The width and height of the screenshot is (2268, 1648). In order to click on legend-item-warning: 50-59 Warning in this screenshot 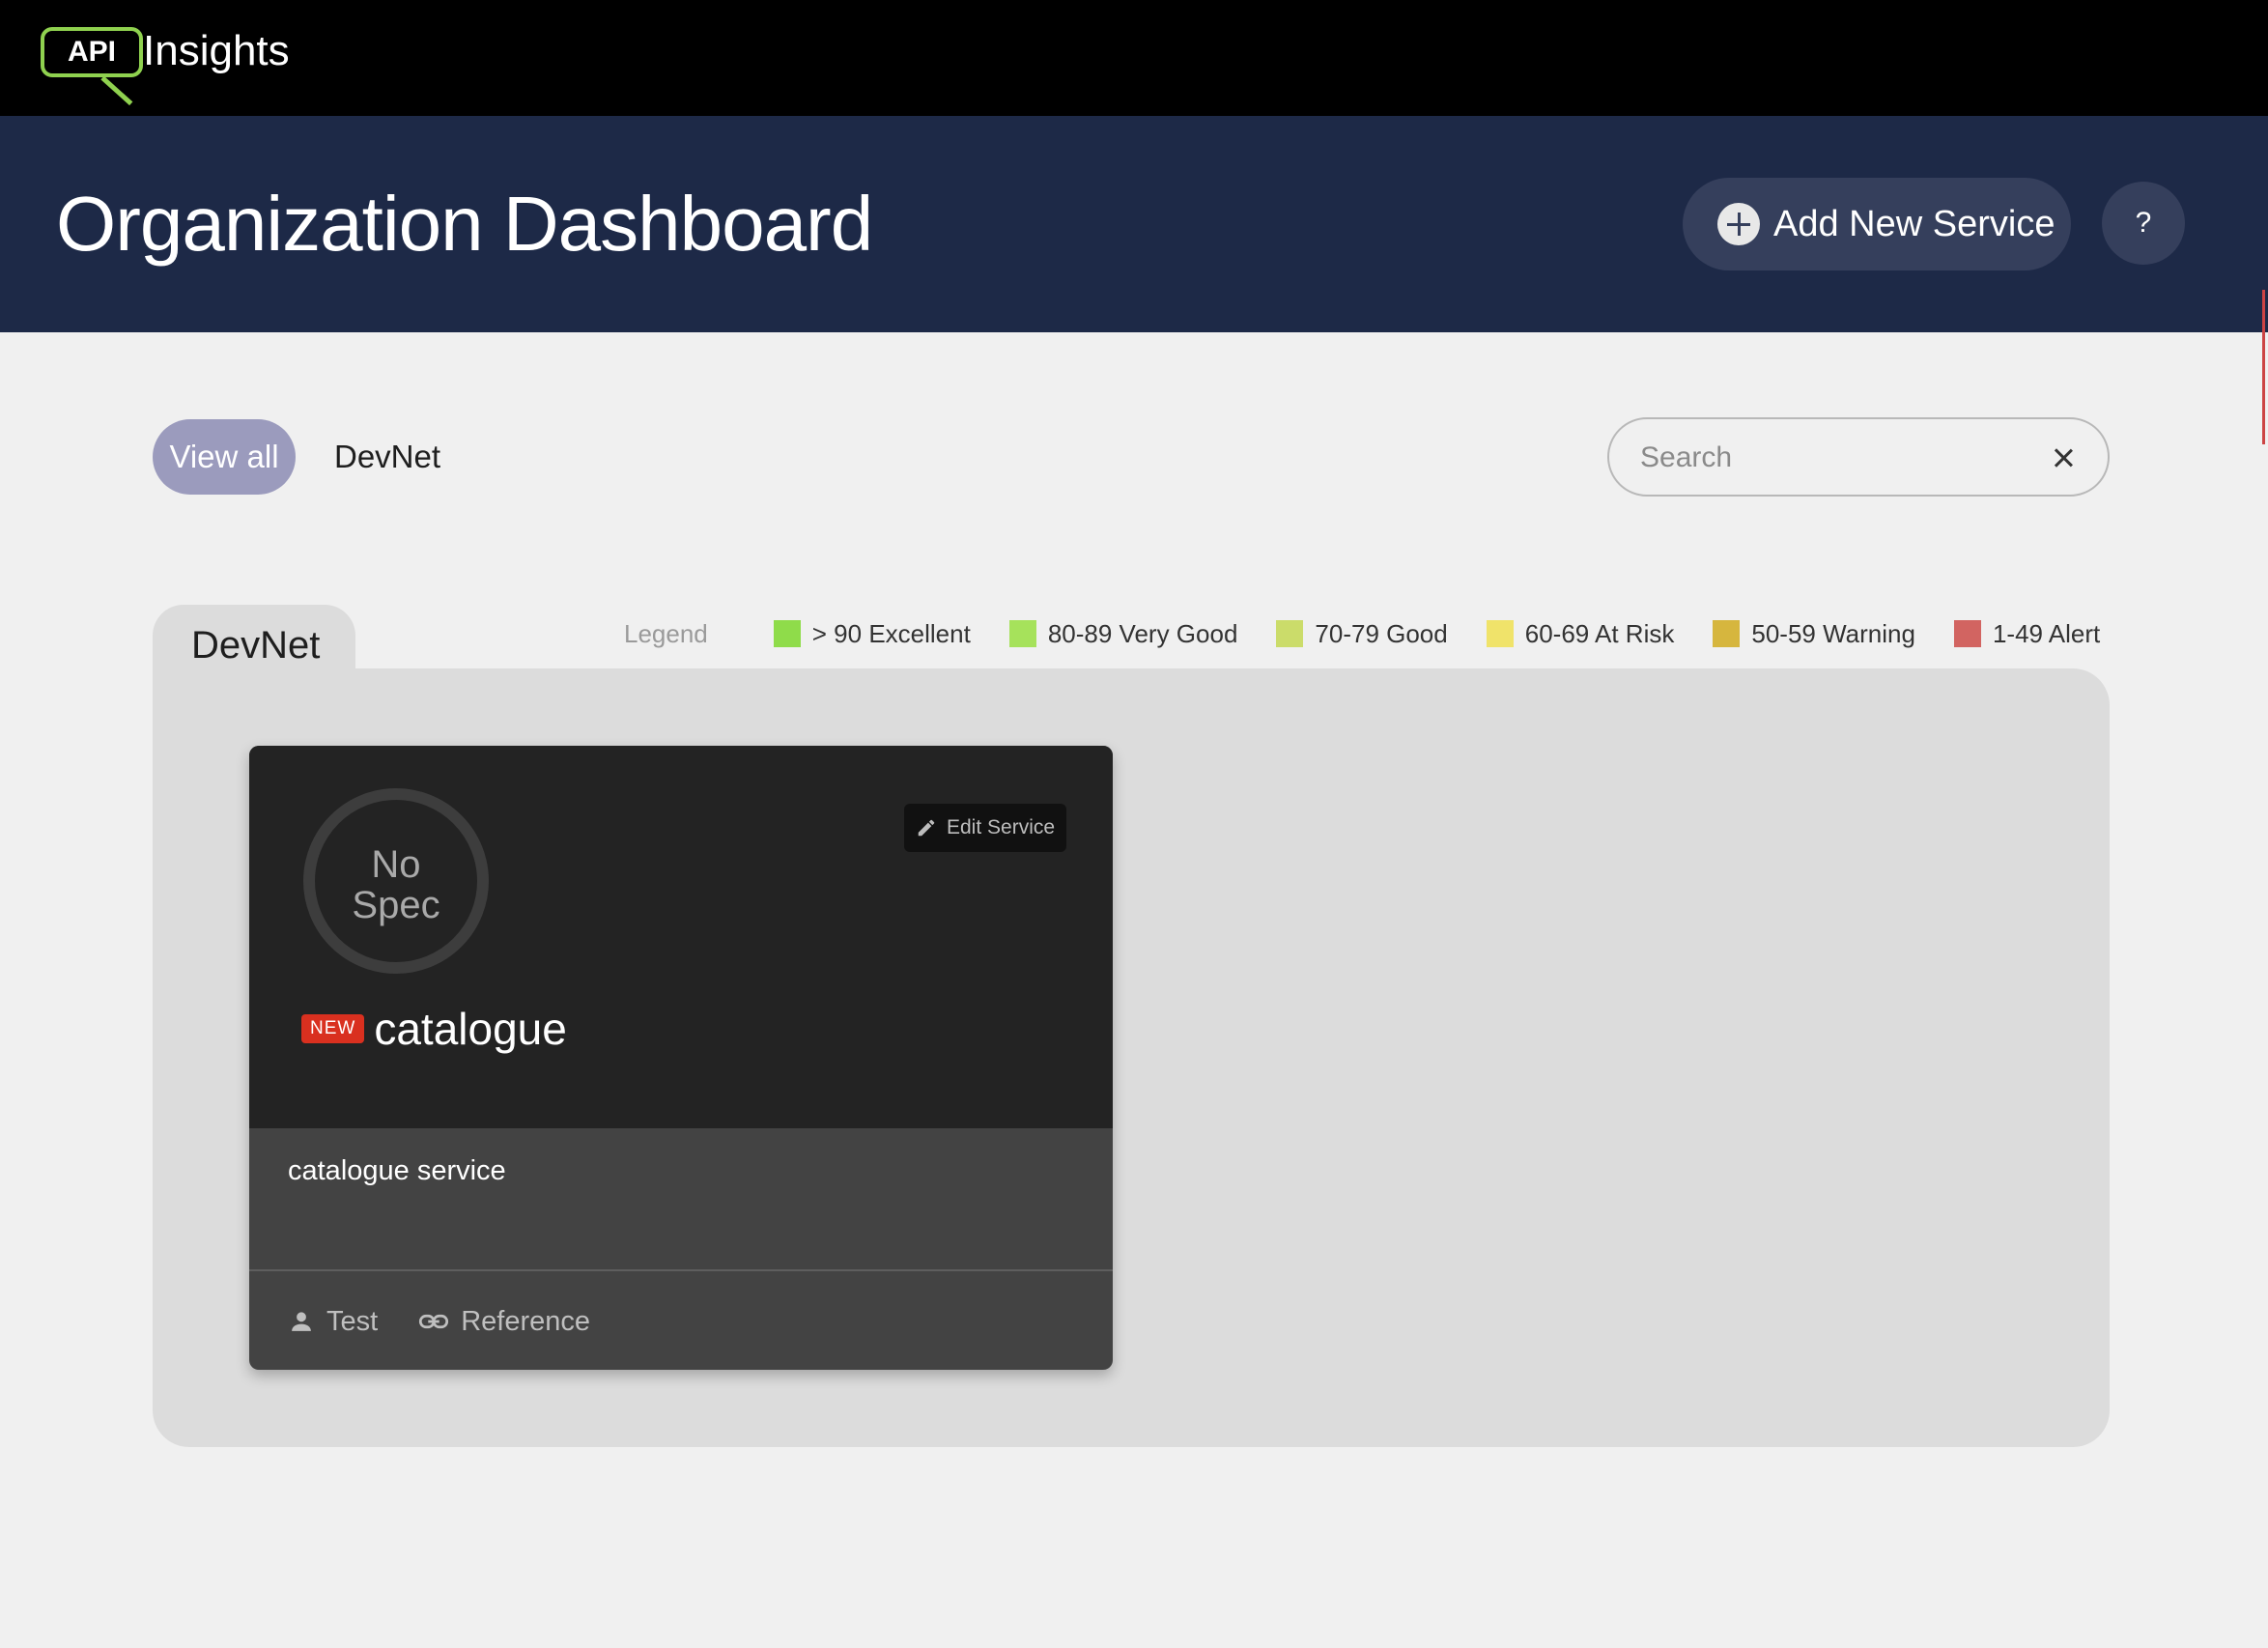, I will do `click(1814, 634)`.